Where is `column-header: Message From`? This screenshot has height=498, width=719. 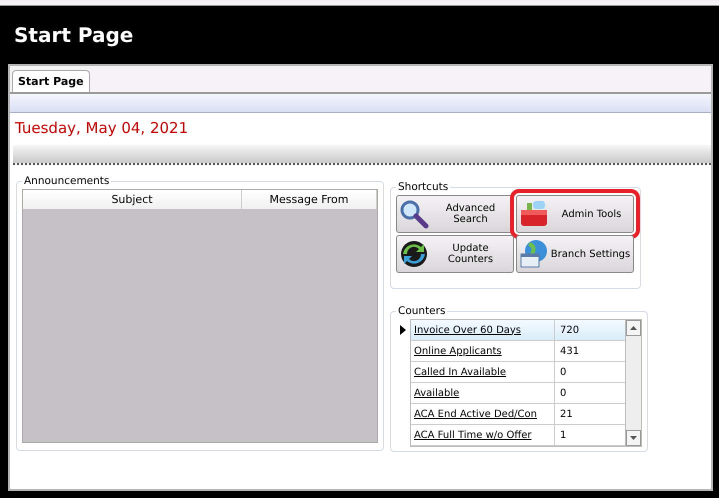 column-header: Message From is located at coordinates (309, 199).